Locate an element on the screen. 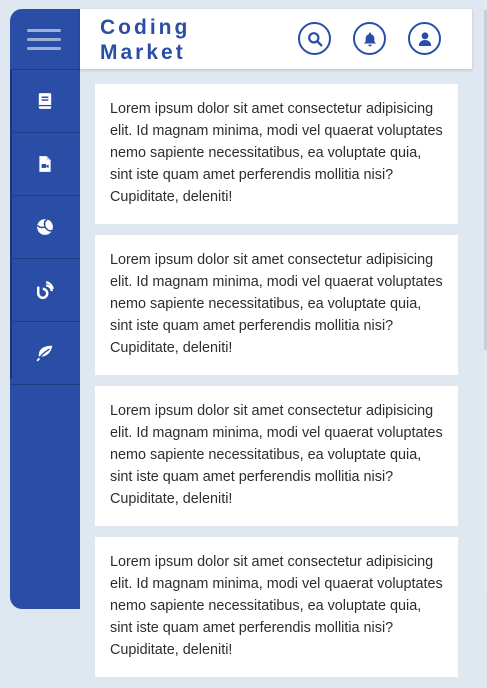 This screenshot has width=487, height=688. book-icon is located at coordinates (45, 101).